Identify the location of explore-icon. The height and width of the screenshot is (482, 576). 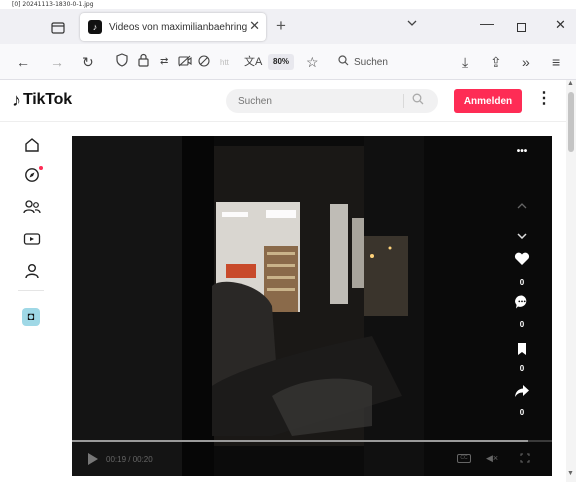
(32, 175).